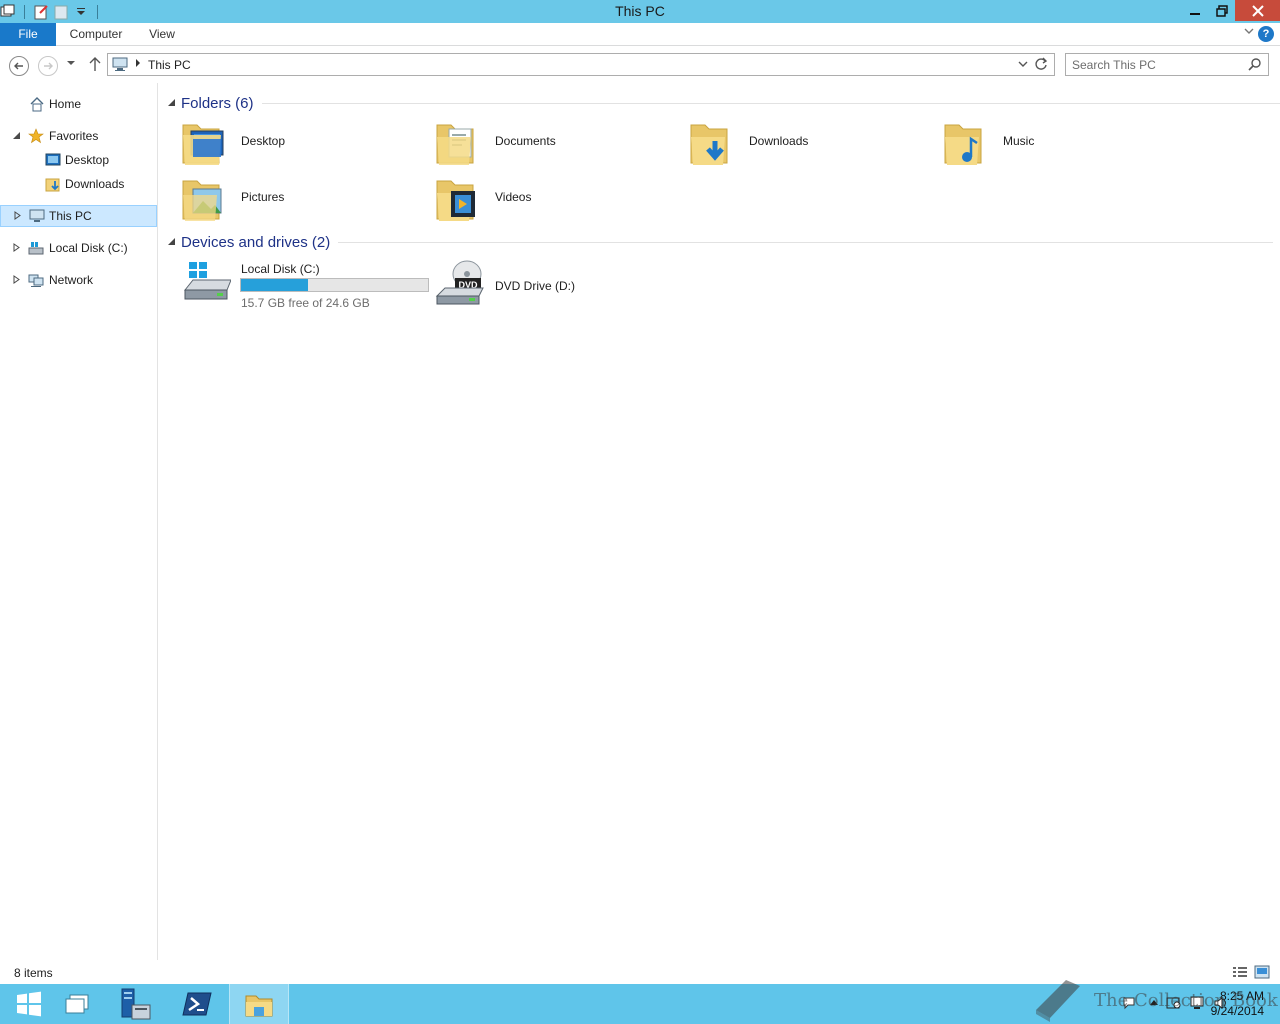  Describe the element at coordinates (263, 197) in the screenshot. I see `folder-label: Pictures` at that location.